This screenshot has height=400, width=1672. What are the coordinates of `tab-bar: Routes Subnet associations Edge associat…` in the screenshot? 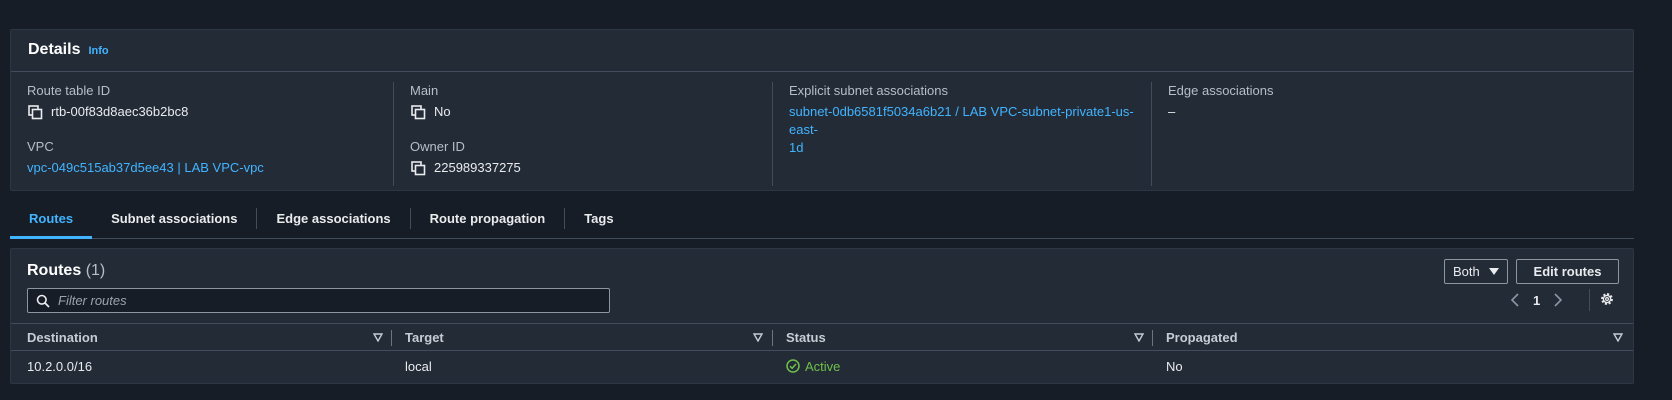 It's located at (822, 219).